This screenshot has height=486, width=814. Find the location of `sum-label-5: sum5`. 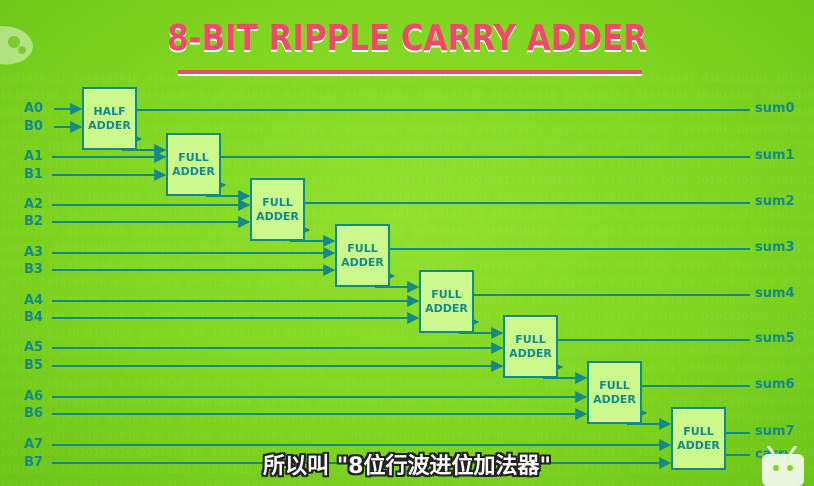

sum-label-5: sum5 is located at coordinates (775, 338).